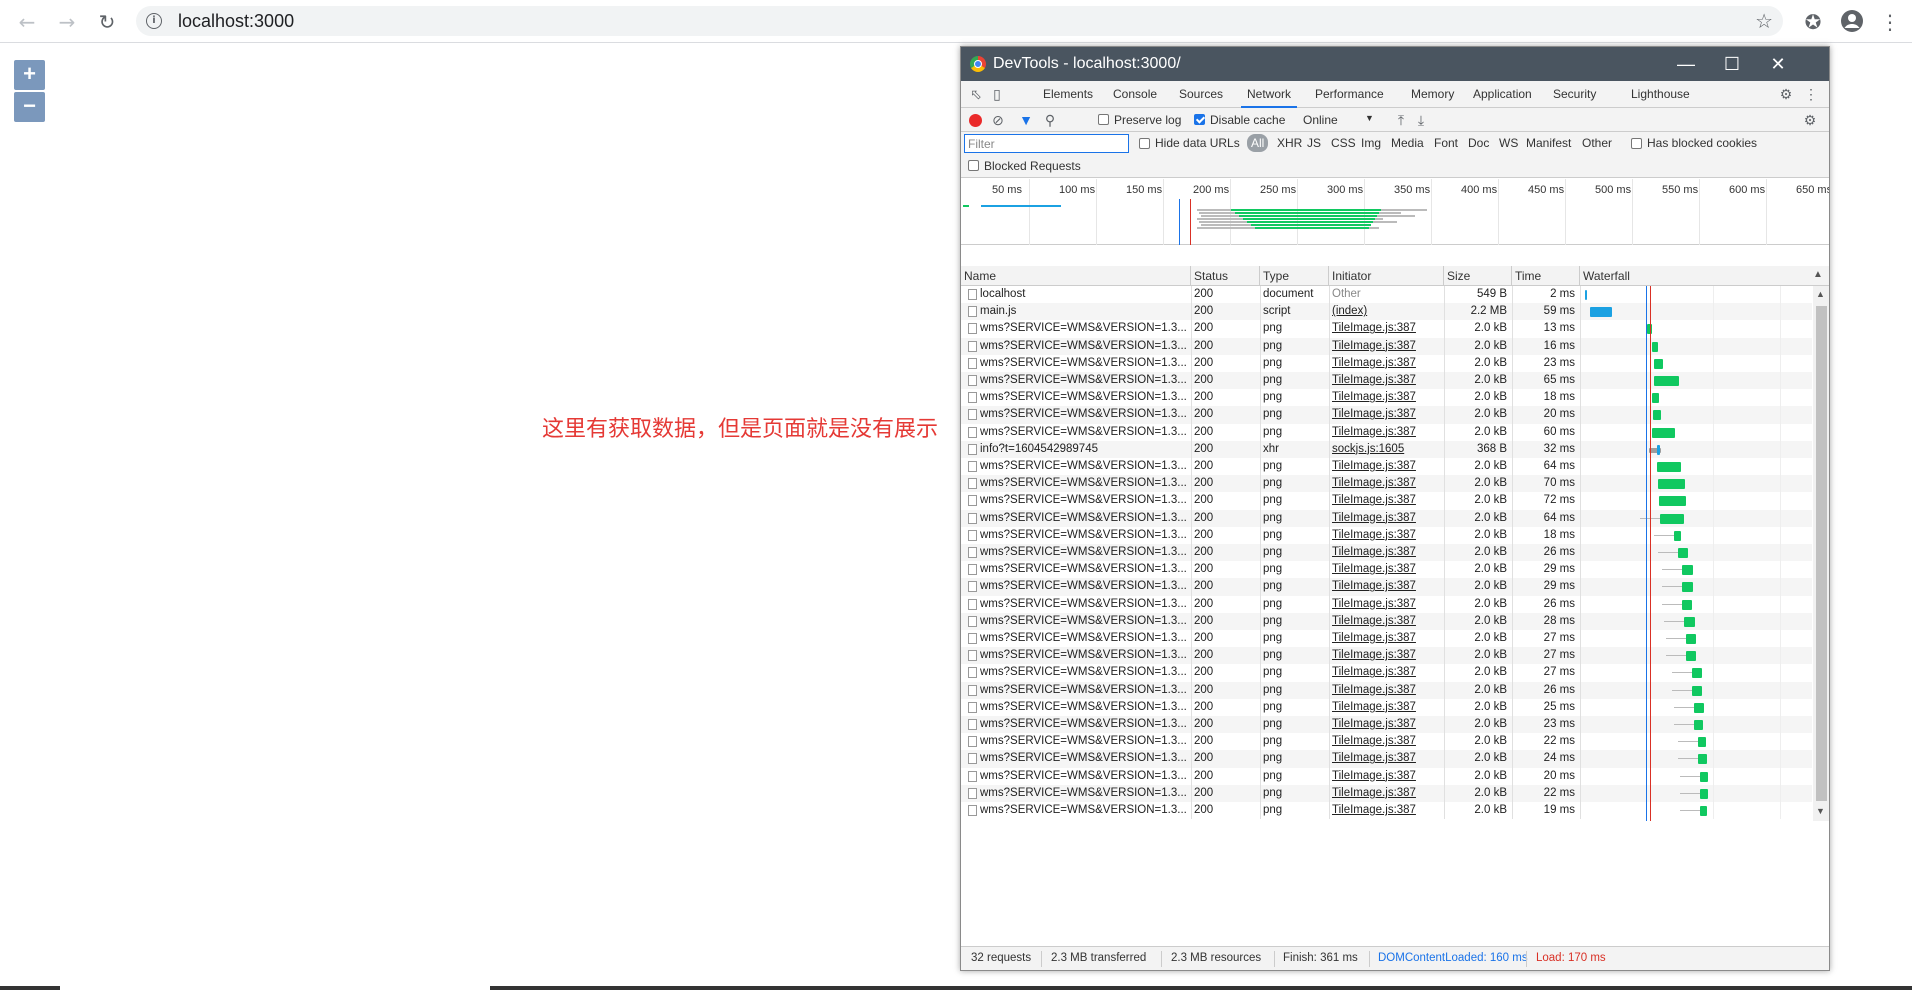  What do you see at coordinates (1432, 94) in the screenshot?
I see `tab-memory: Memory` at bounding box center [1432, 94].